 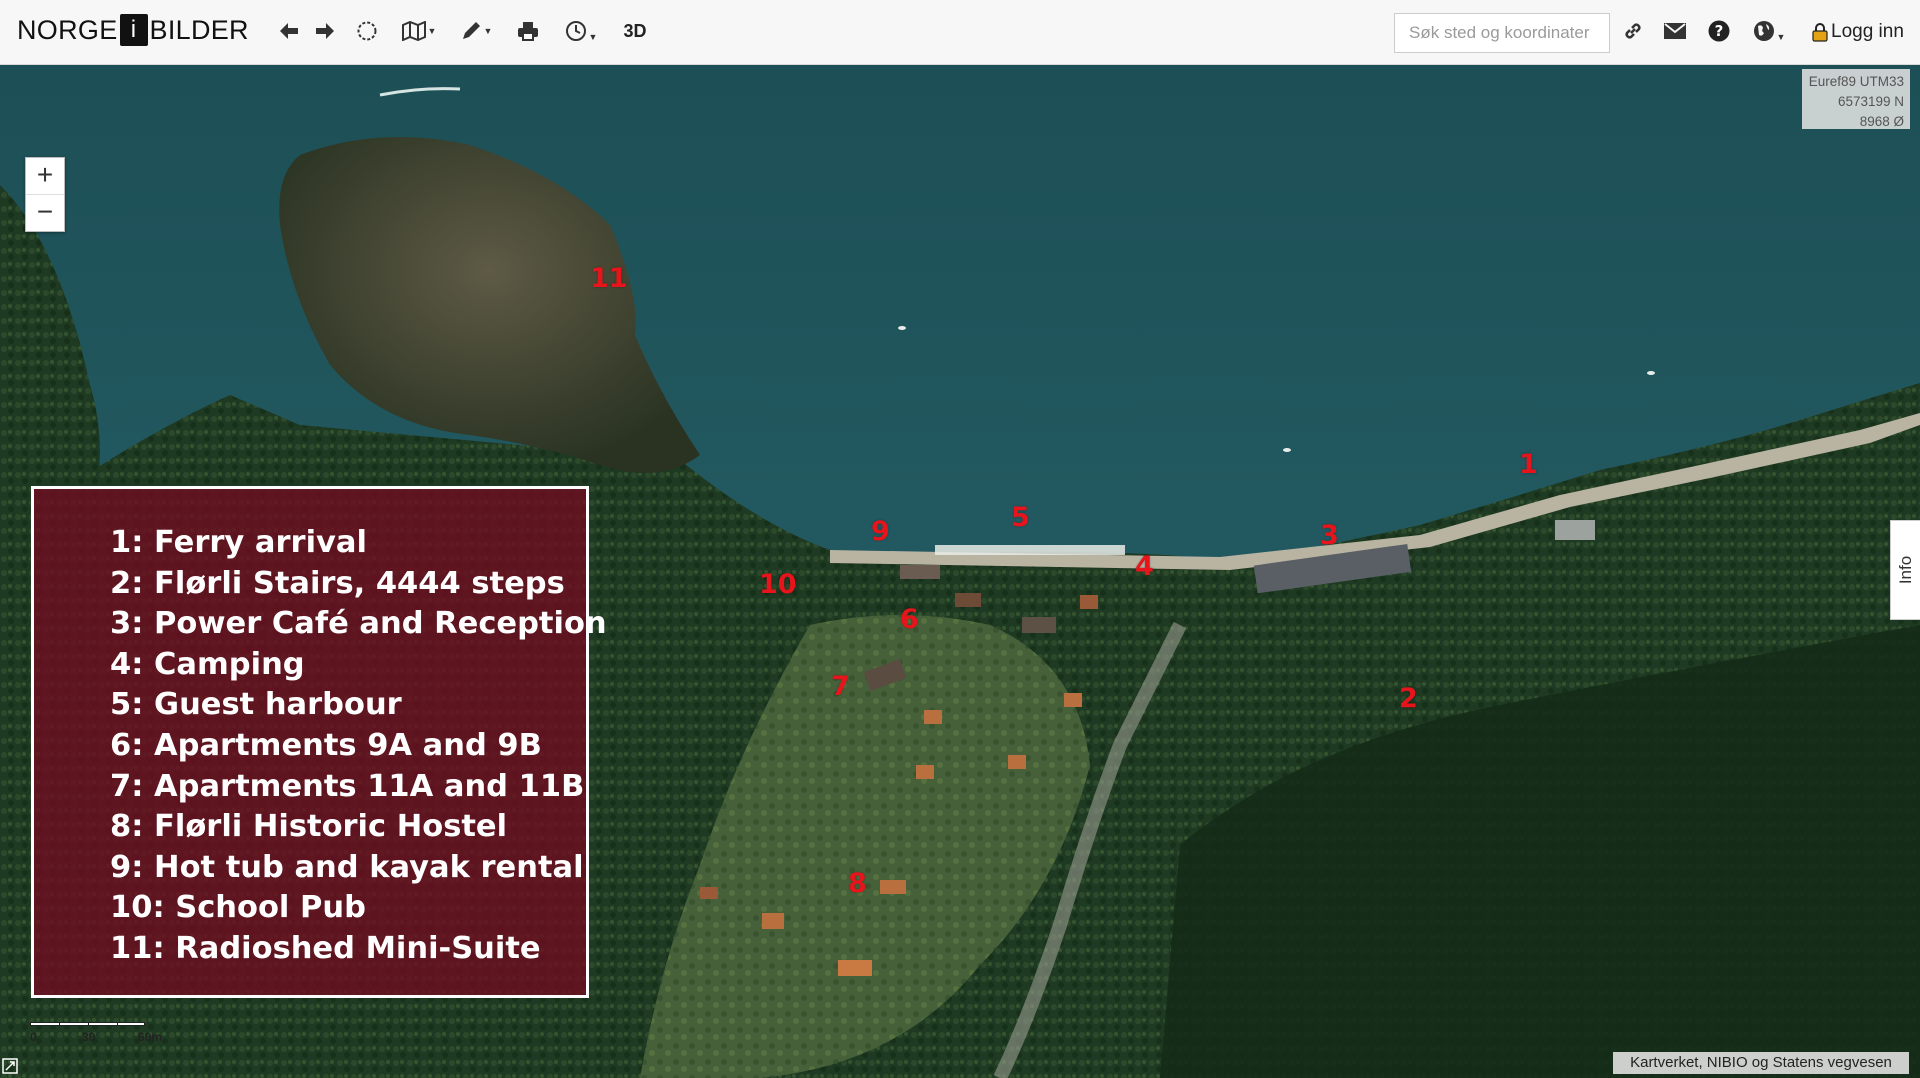 I want to click on coordinate-east: 8968 Ø, so click(x=1881, y=121).